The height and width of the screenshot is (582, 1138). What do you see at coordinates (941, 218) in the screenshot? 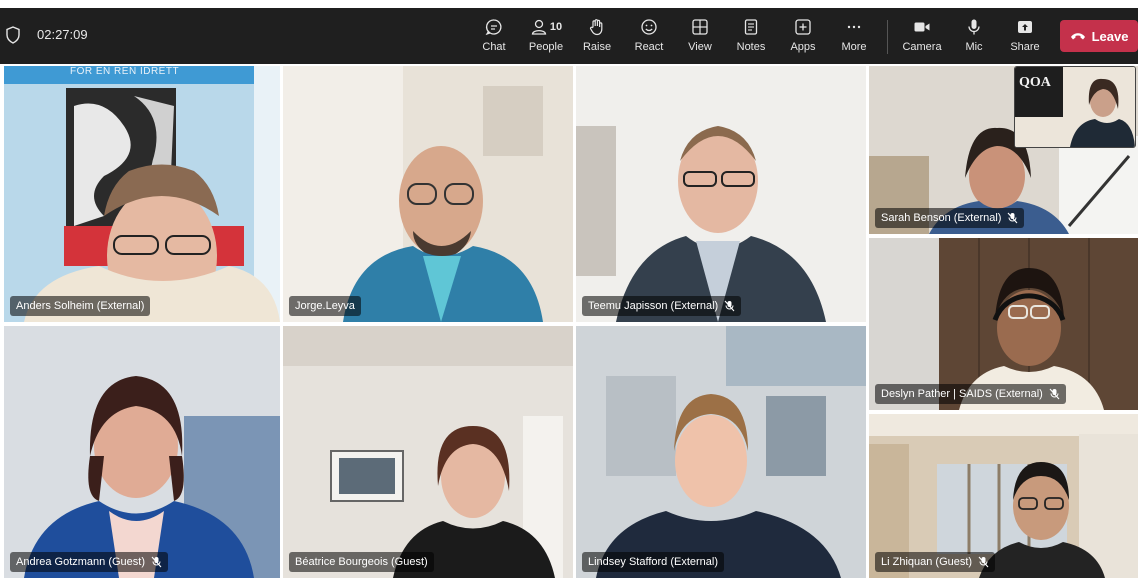
I see `participant-name: Sarah Benson (External)` at bounding box center [941, 218].